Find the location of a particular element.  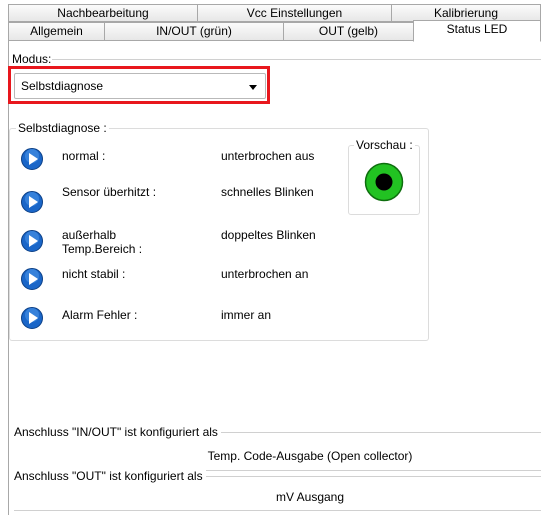

row-nicht-stabil-label: nicht stabil : is located at coordinates (94, 274).